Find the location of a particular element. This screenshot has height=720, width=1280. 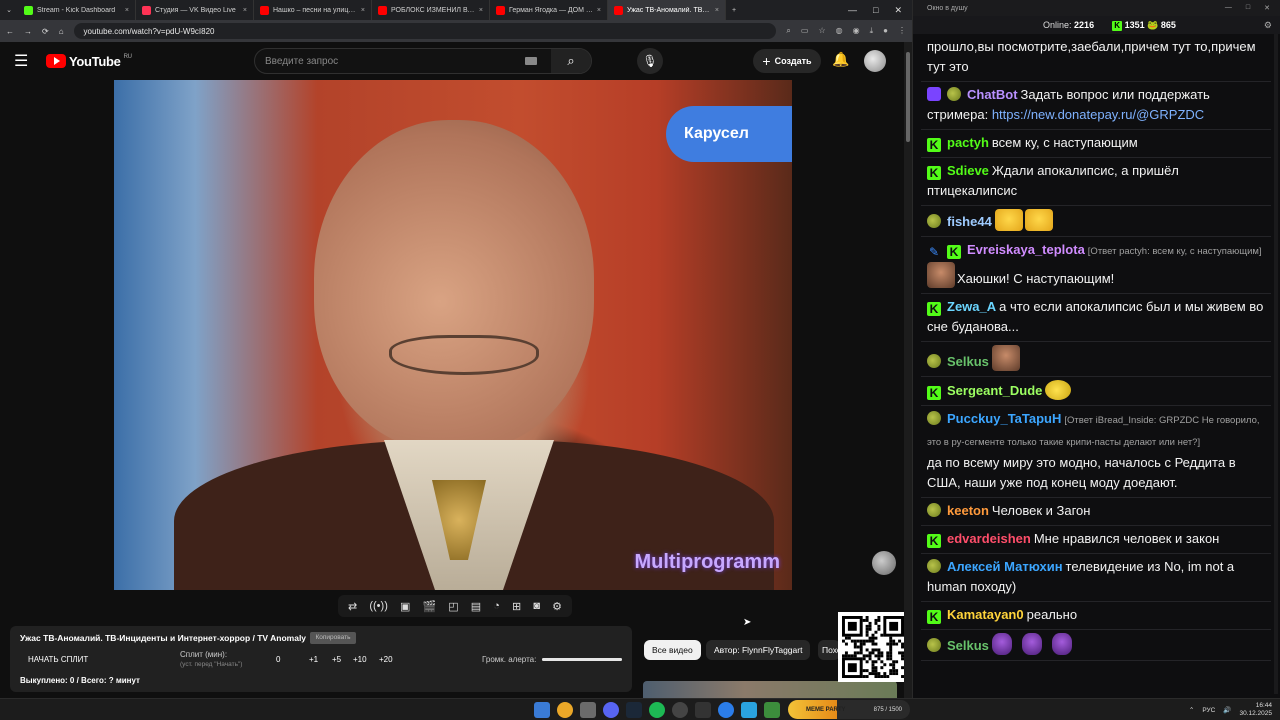

chat-scrollbar is located at coordinates (1276, 364).